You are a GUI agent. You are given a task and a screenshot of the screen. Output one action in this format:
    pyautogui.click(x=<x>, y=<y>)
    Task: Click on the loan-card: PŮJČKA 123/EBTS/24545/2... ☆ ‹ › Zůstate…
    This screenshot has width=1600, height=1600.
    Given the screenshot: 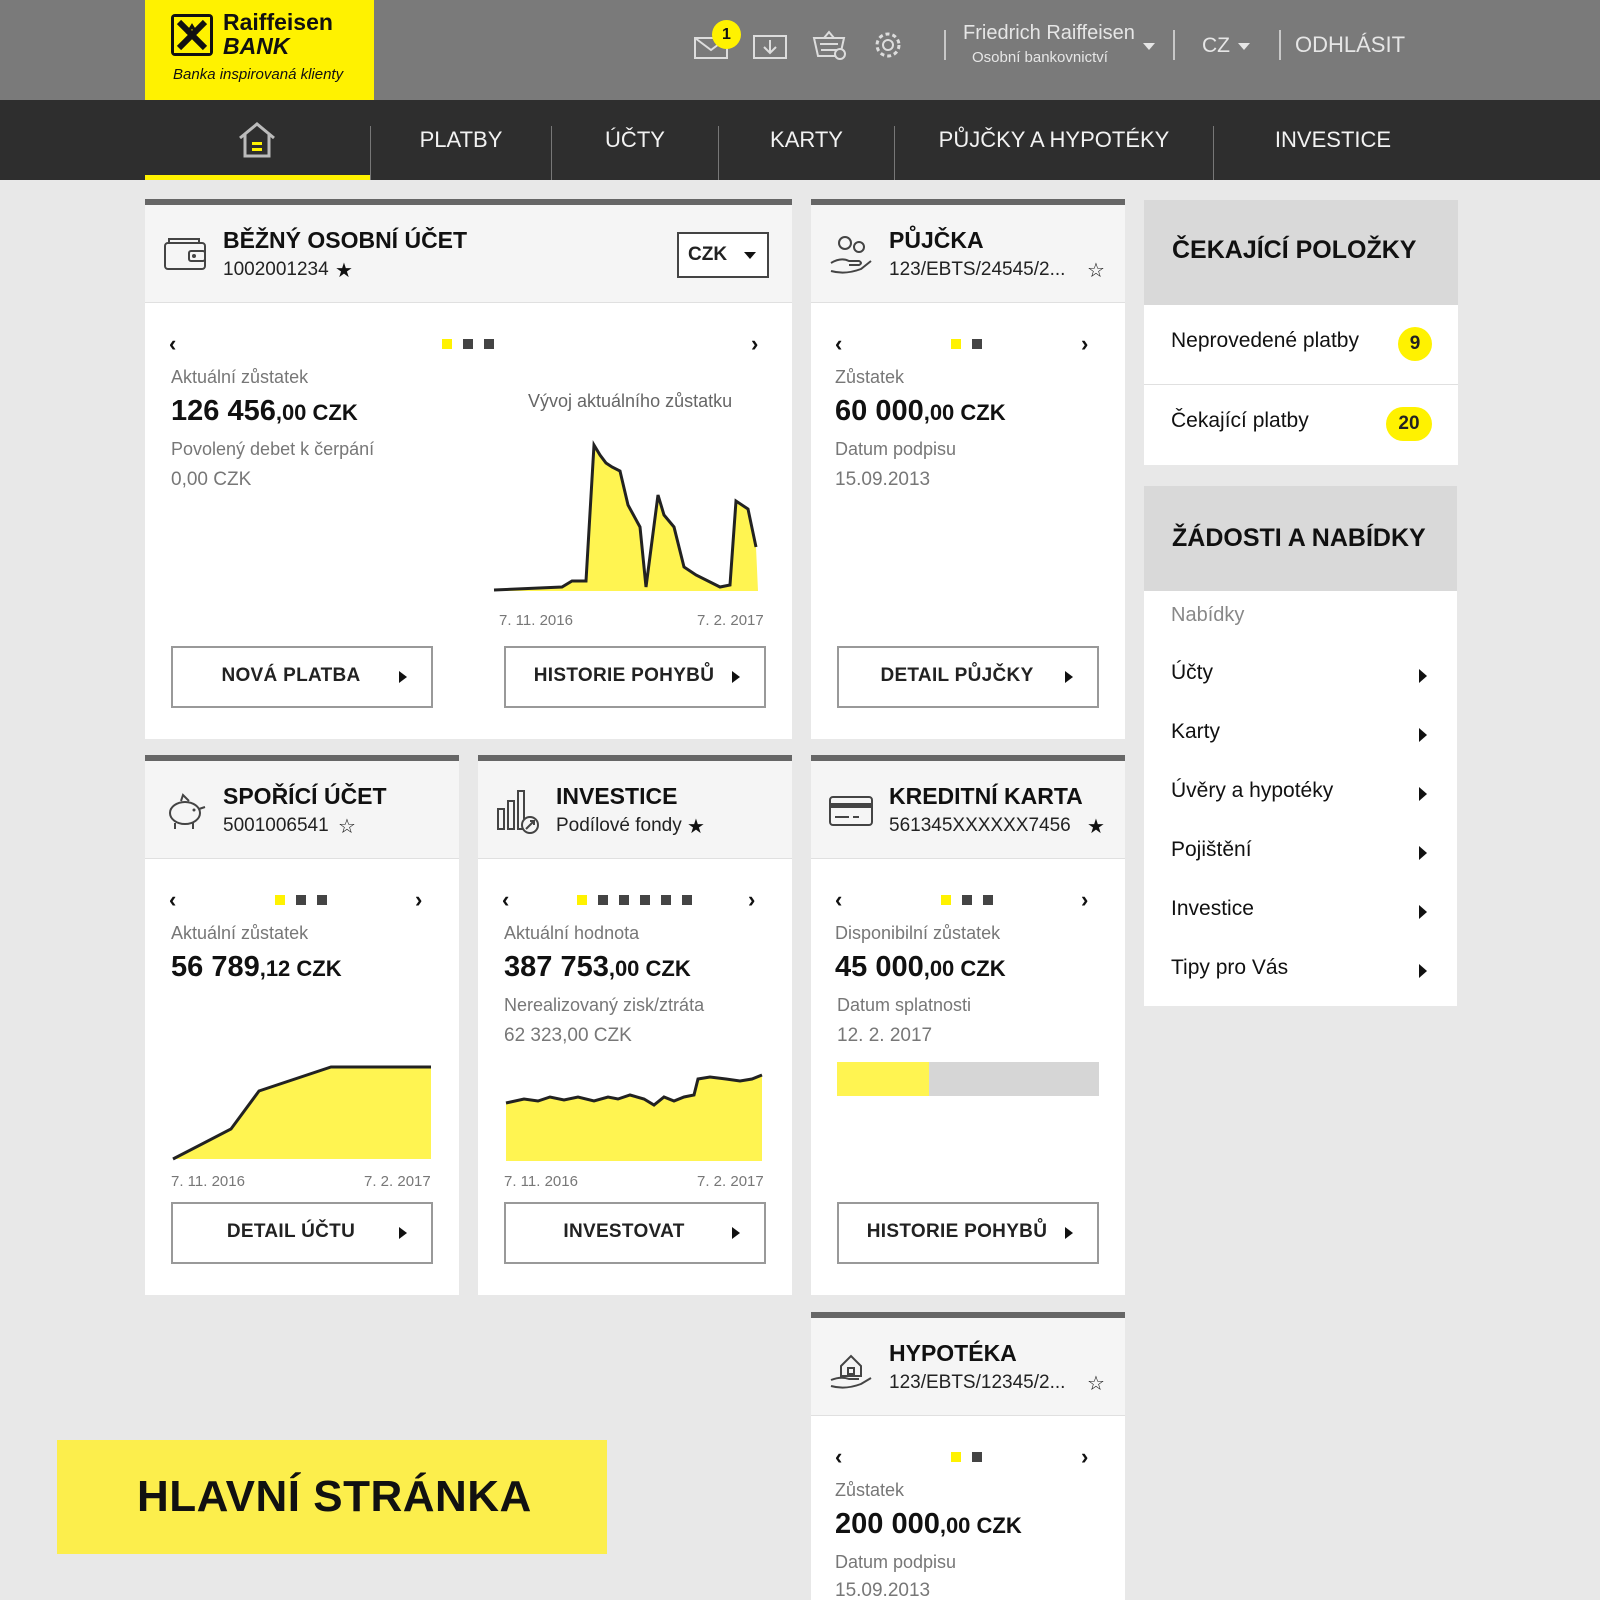 What is the action you would take?
    pyautogui.click(x=968, y=469)
    